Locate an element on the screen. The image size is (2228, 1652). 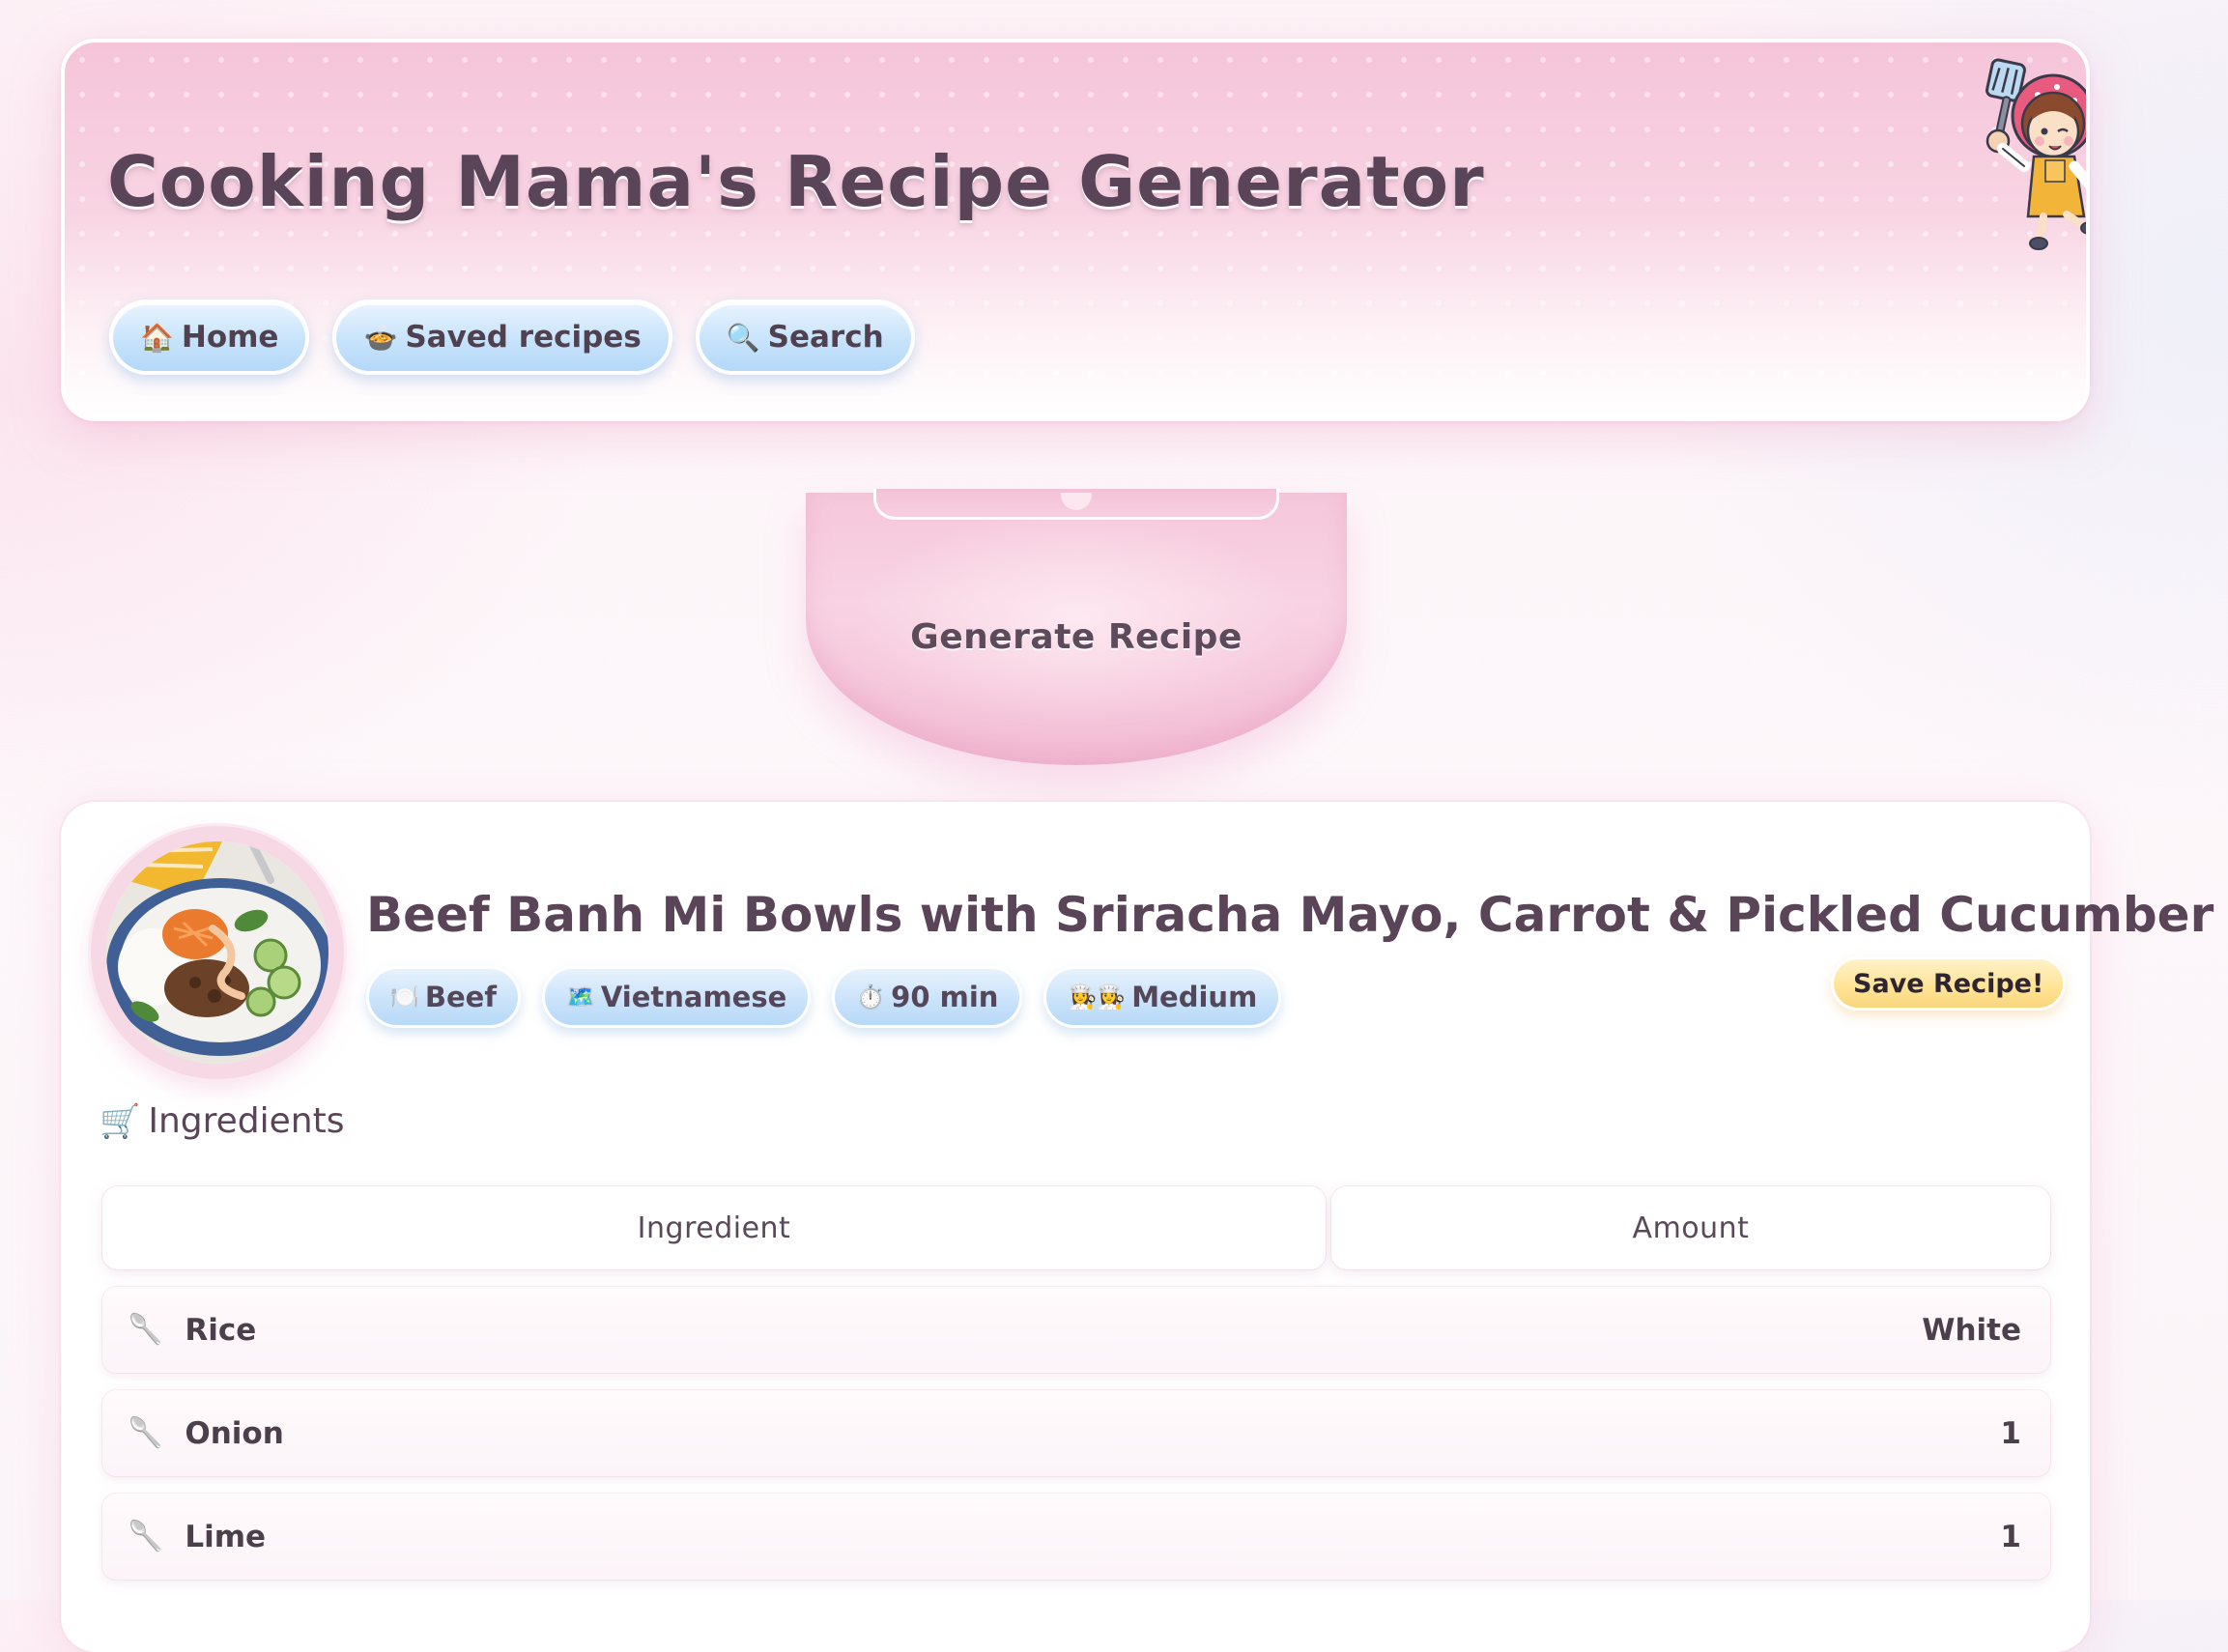
dish-illustration is located at coordinates (217, 952).